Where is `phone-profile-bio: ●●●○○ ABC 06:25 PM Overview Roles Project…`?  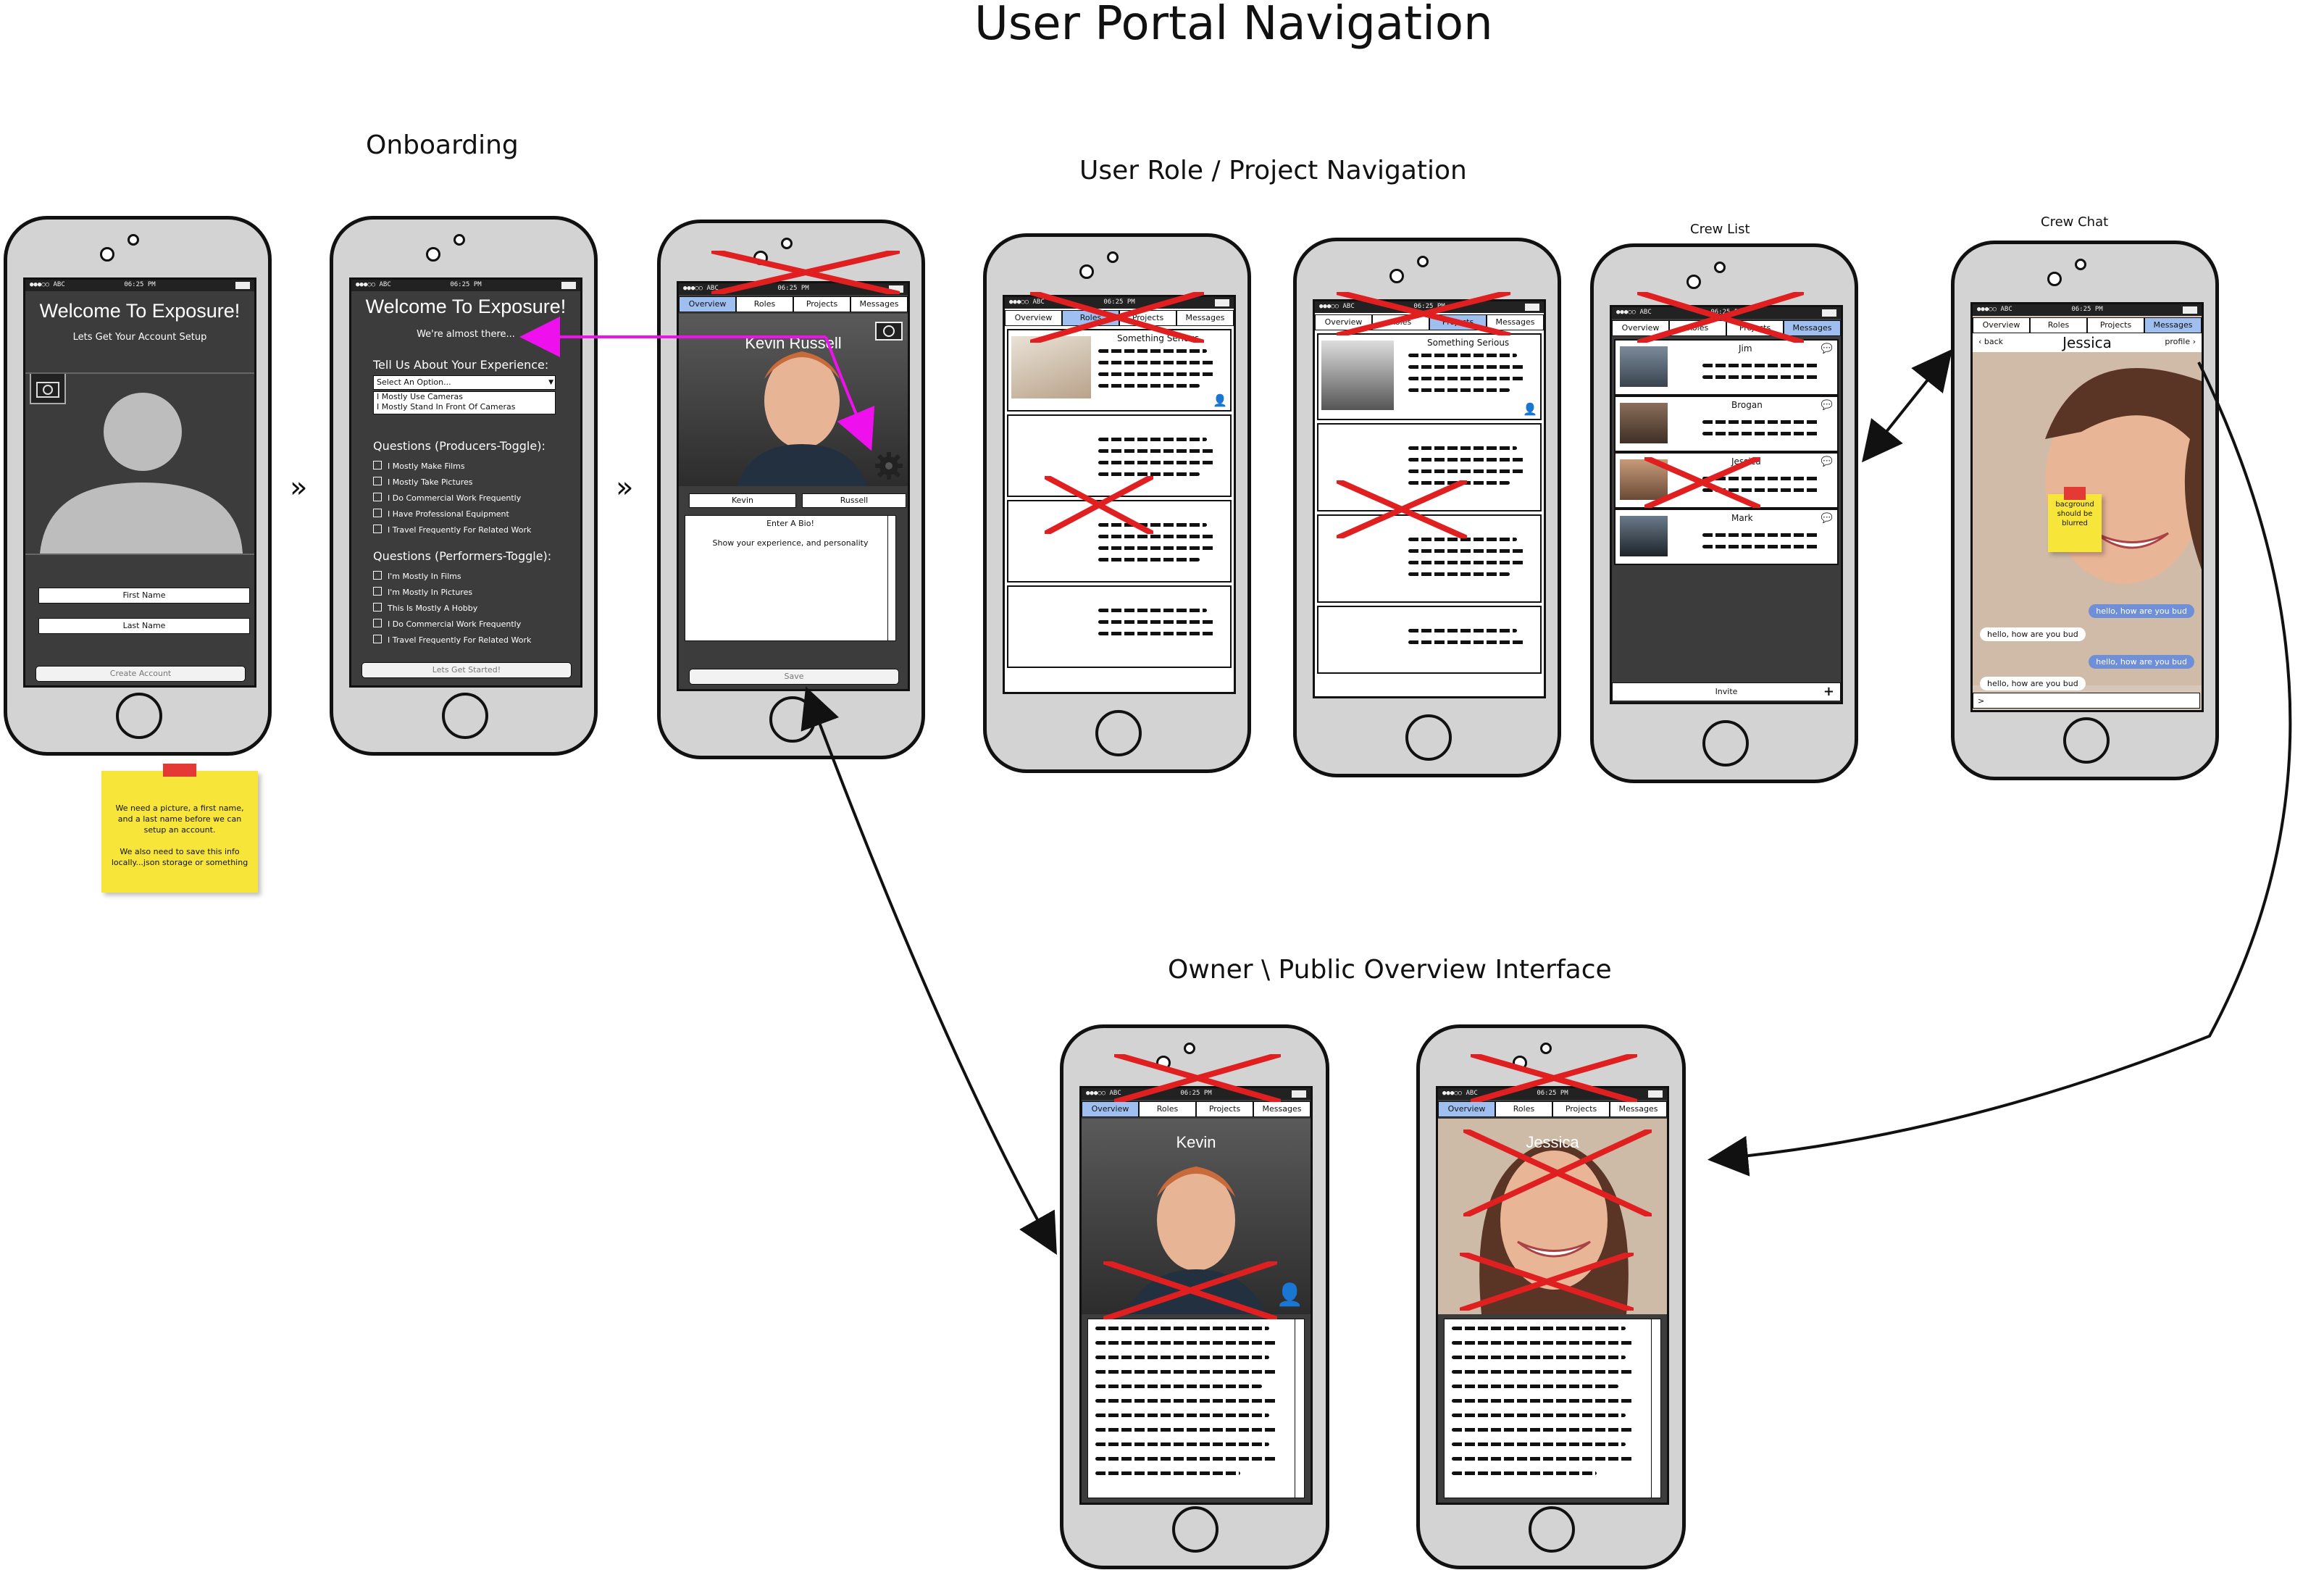 phone-profile-bio: ●●●○○ ABC 06:25 PM Overview Roles Project… is located at coordinates (791, 489).